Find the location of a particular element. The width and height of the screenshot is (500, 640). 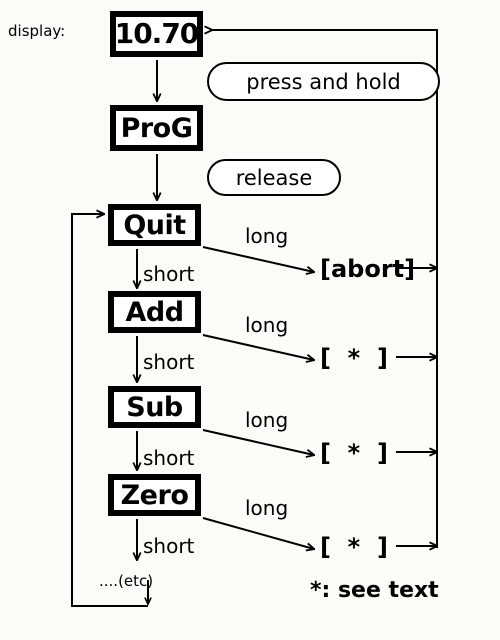

state-box-sub: Sub is located at coordinates (154, 407).